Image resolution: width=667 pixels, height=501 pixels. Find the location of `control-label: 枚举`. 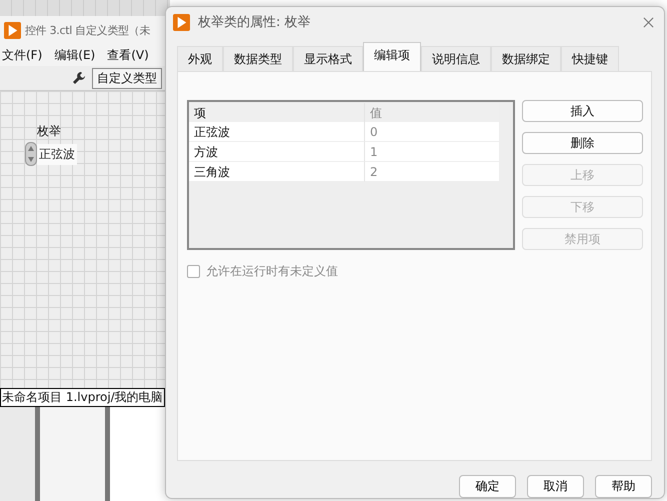

control-label: 枚举 is located at coordinates (49, 131).